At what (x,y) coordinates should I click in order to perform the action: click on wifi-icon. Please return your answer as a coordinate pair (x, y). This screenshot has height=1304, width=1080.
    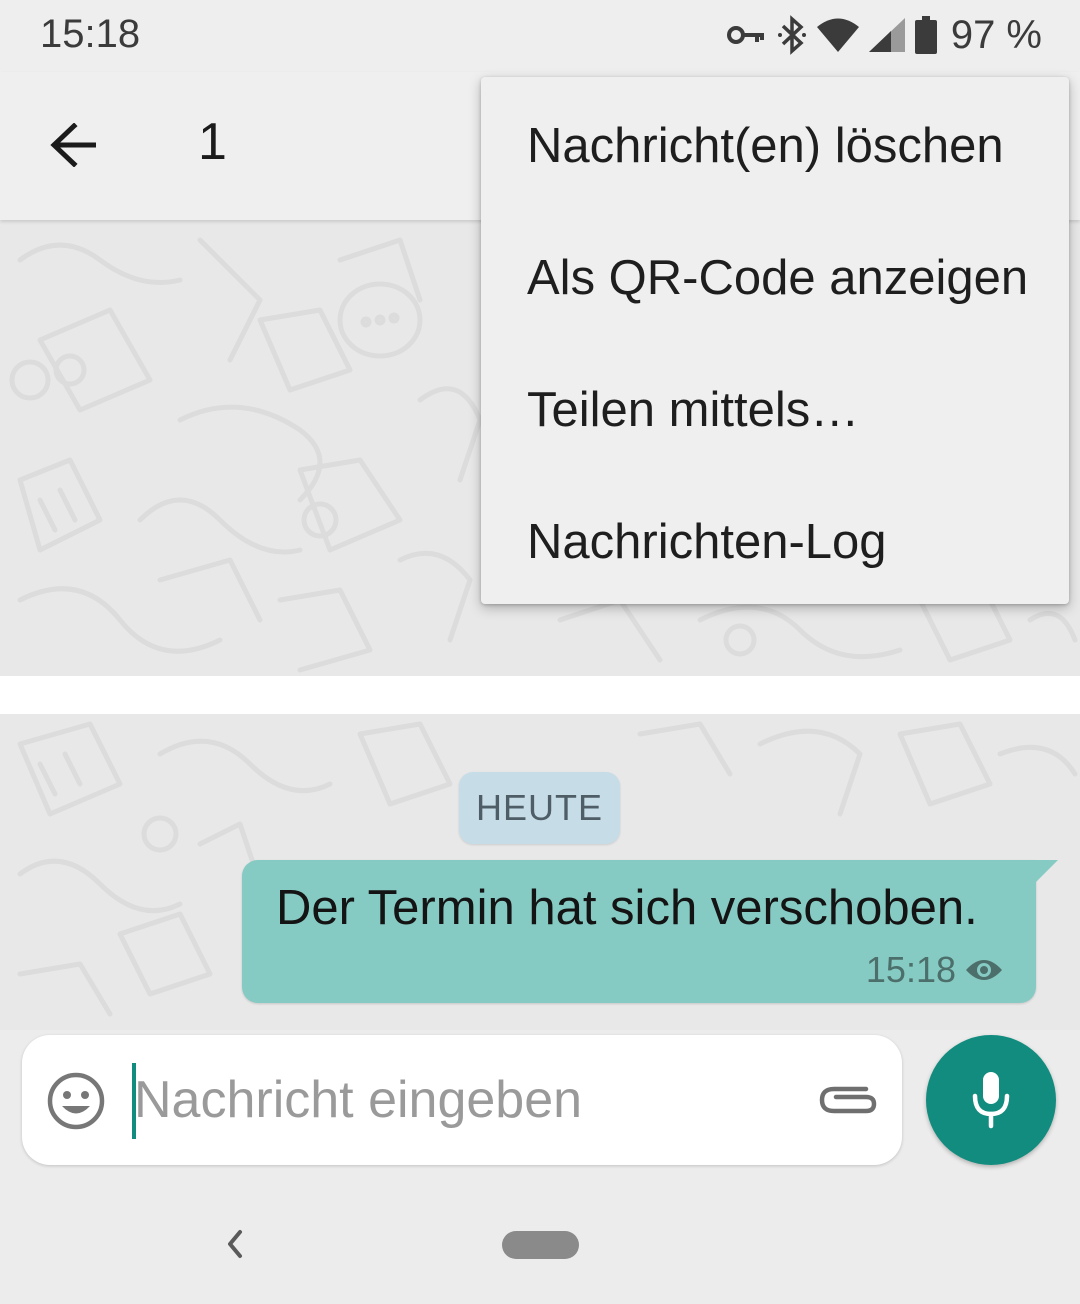
    Looking at the image, I should click on (837, 35).